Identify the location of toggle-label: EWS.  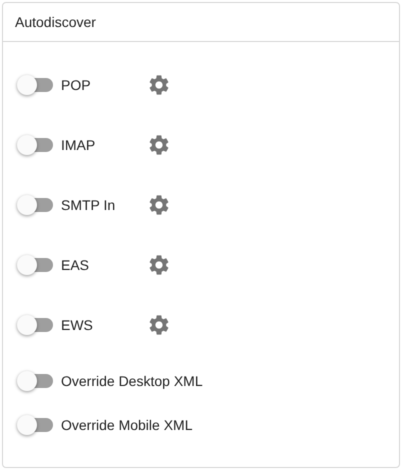
(77, 325).